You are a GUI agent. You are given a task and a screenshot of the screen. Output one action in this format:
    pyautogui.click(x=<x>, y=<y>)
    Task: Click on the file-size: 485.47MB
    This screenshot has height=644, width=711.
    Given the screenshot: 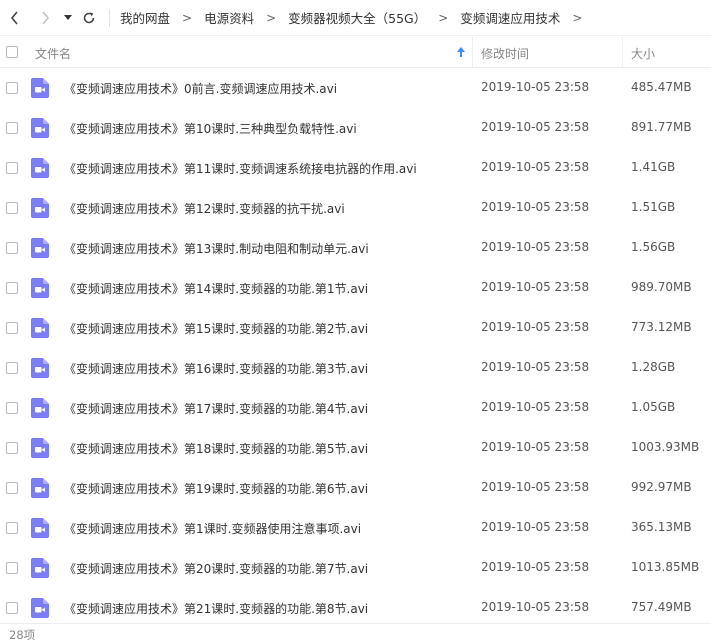 What is the action you would take?
    pyautogui.click(x=661, y=87)
    